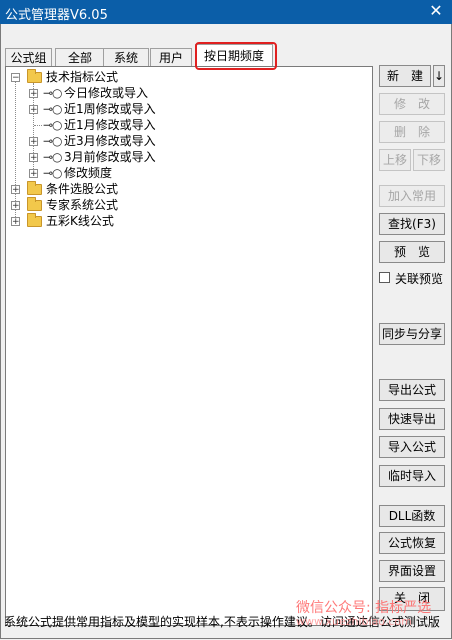  What do you see at coordinates (186, 125) in the screenshot?
I see `tree-node-last-month: ⊸○ 近1月修改或导入` at bounding box center [186, 125].